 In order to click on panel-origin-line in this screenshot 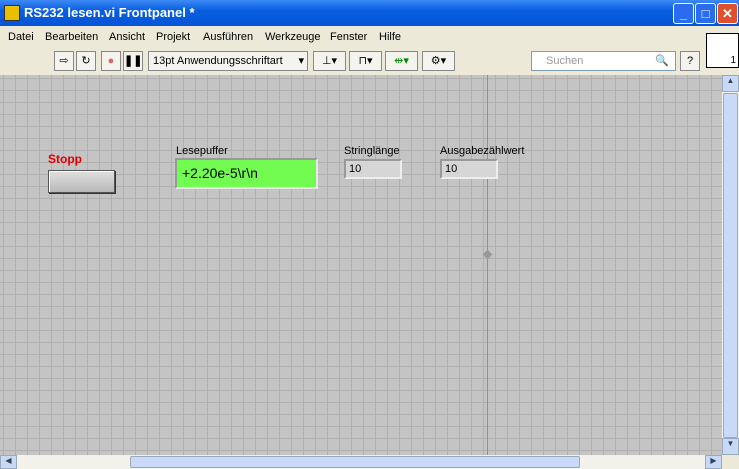, I will do `click(487, 265)`.